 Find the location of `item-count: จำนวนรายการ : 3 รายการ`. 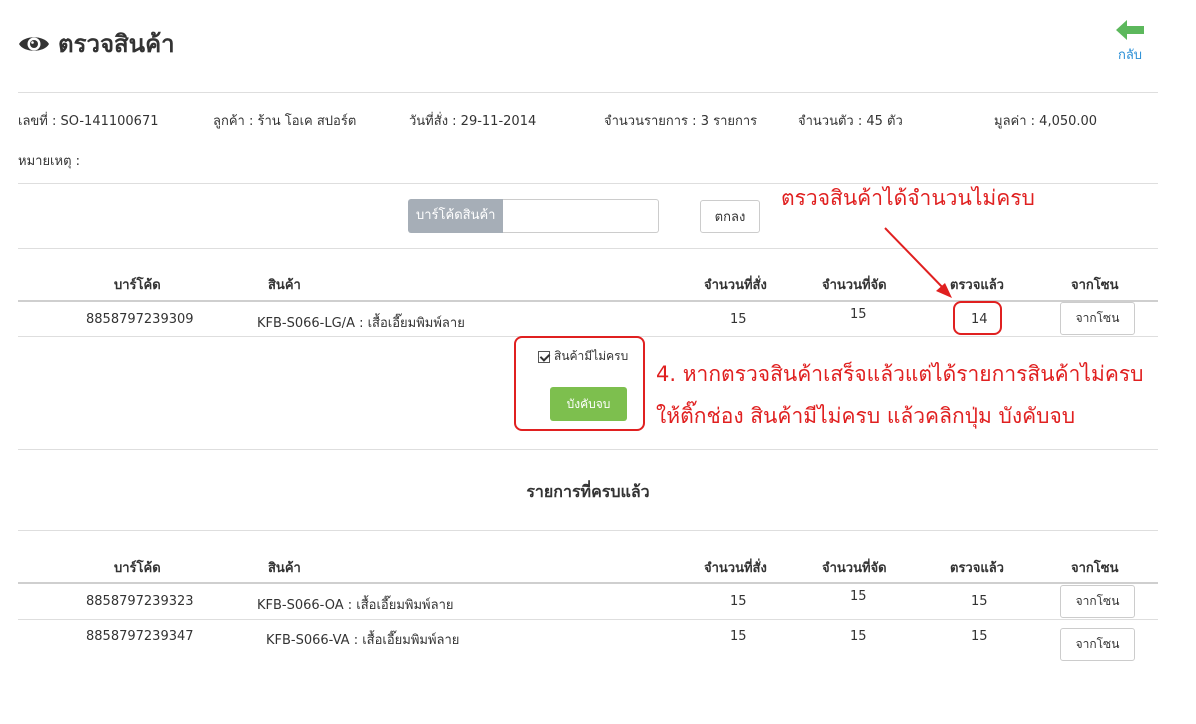

item-count: จำนวนรายการ : 3 รายการ is located at coordinates (681, 121).